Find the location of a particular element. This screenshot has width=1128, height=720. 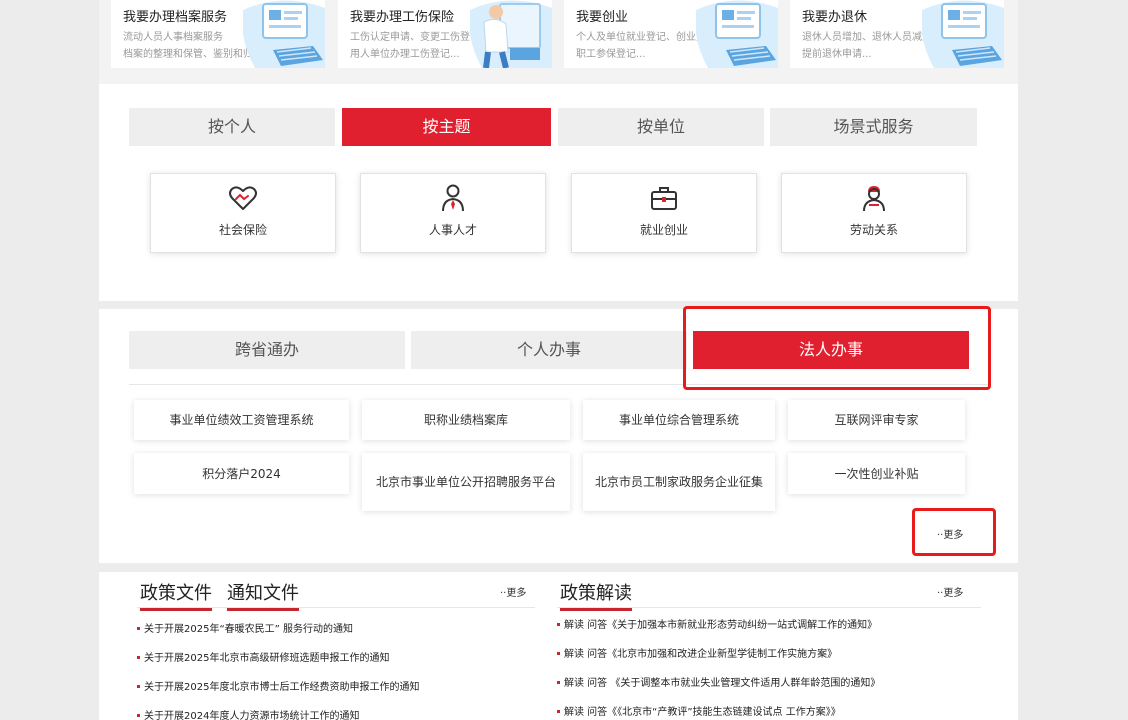

tab-by-person: 按个人 is located at coordinates (232, 127).